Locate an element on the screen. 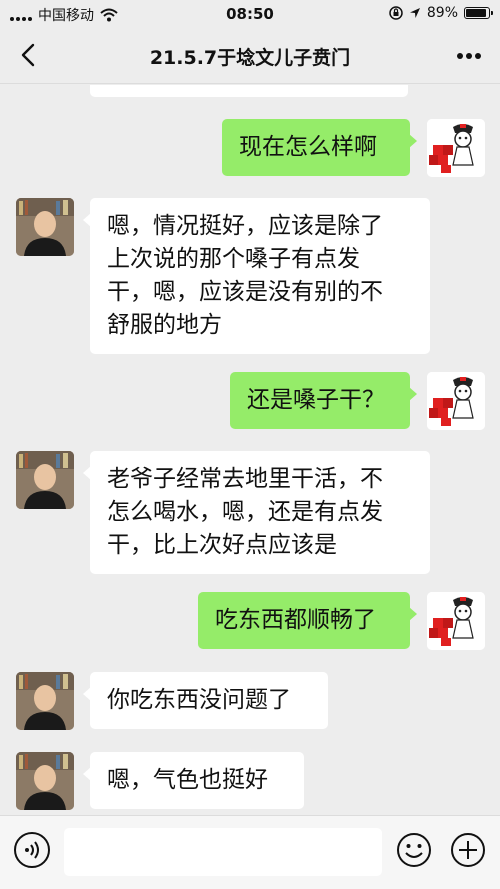 The height and width of the screenshot is (889, 500). message-text: 你吃东西没问题了 is located at coordinates (199, 700).